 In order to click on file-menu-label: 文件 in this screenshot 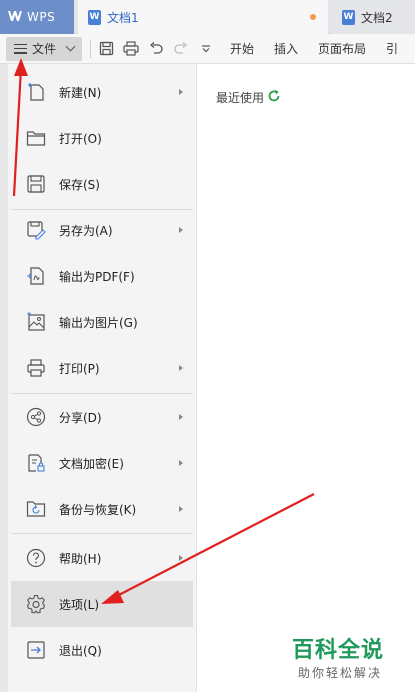, I will do `click(44, 49)`.